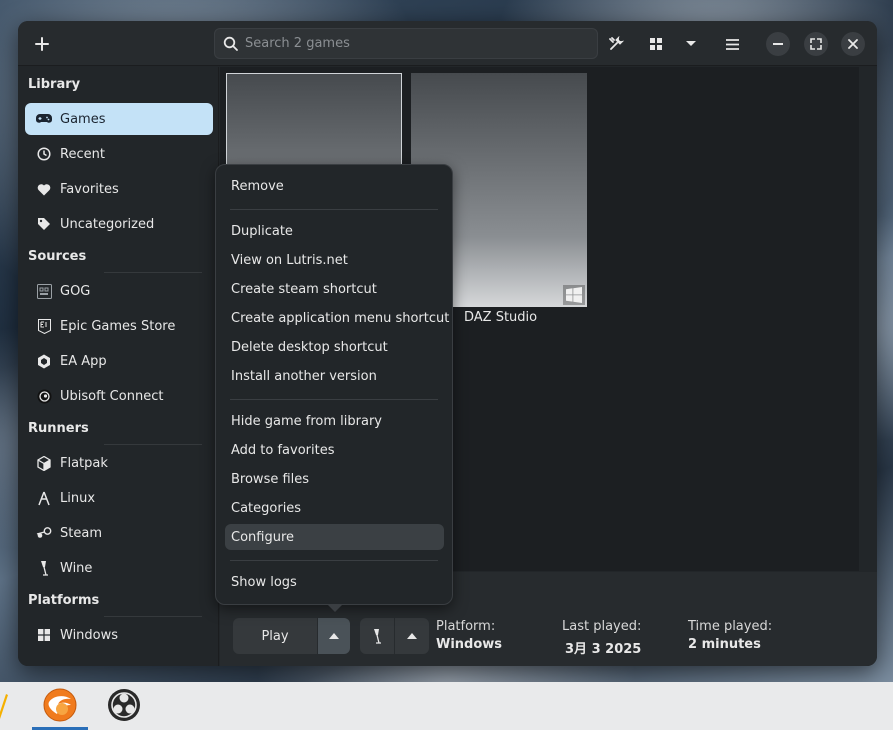 The height and width of the screenshot is (730, 893). I want to click on menu-item-view-on-lutris: View on Lutris.net, so click(334, 260).